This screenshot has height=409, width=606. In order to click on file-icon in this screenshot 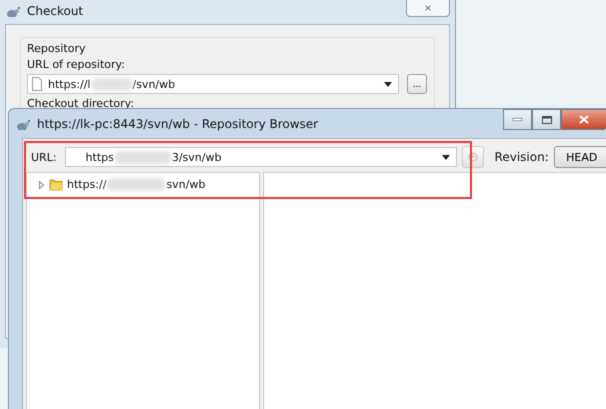, I will do `click(37, 84)`.